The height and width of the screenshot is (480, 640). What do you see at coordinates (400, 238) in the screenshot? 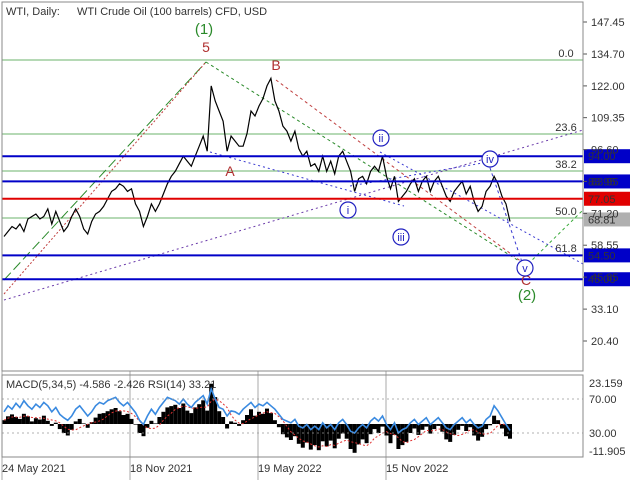
I see `wave-label-circled: iii` at bounding box center [400, 238].